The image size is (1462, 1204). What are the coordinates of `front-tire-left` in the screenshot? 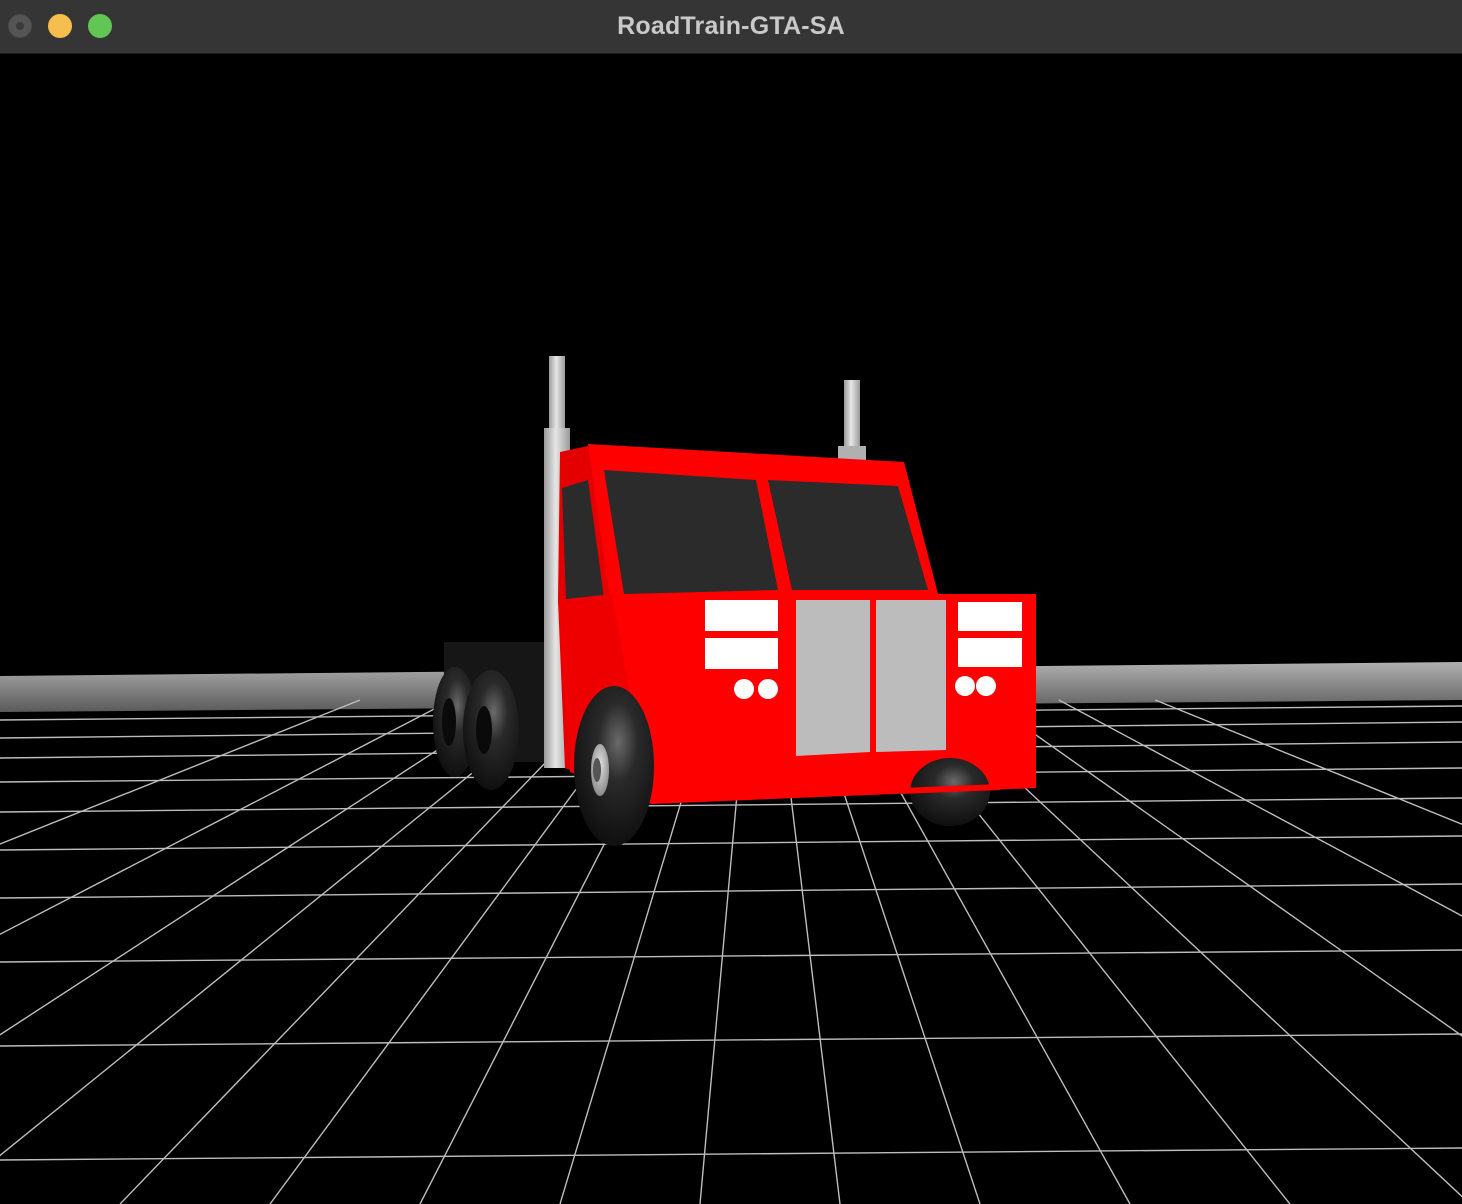 It's located at (614, 766).